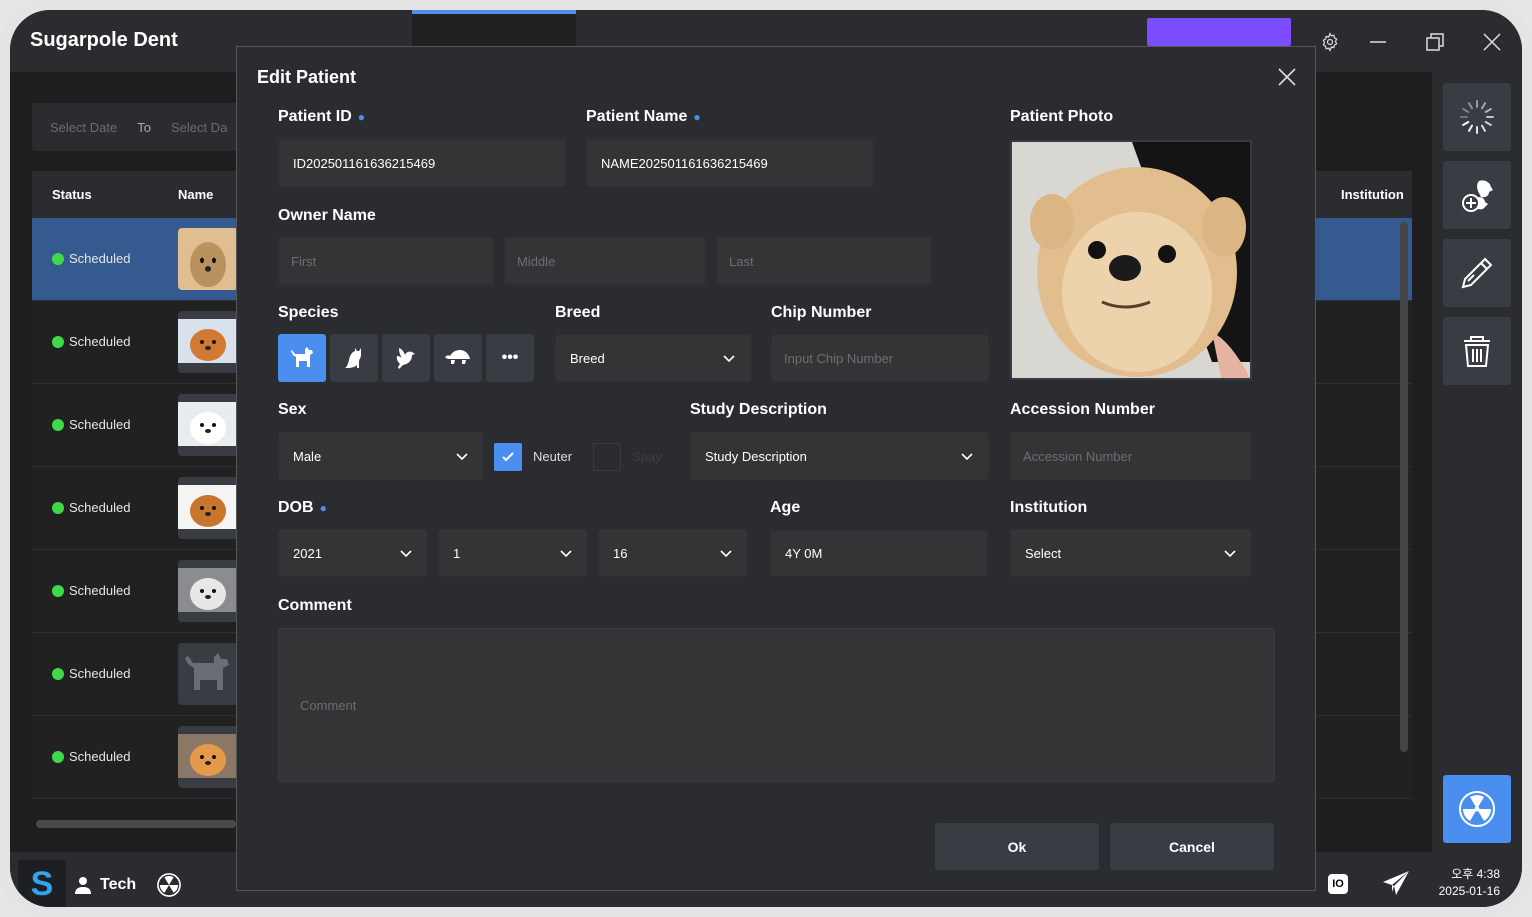 This screenshot has height=917, width=1532. What do you see at coordinates (1017, 846) in the screenshot?
I see `ok-button: Ok` at bounding box center [1017, 846].